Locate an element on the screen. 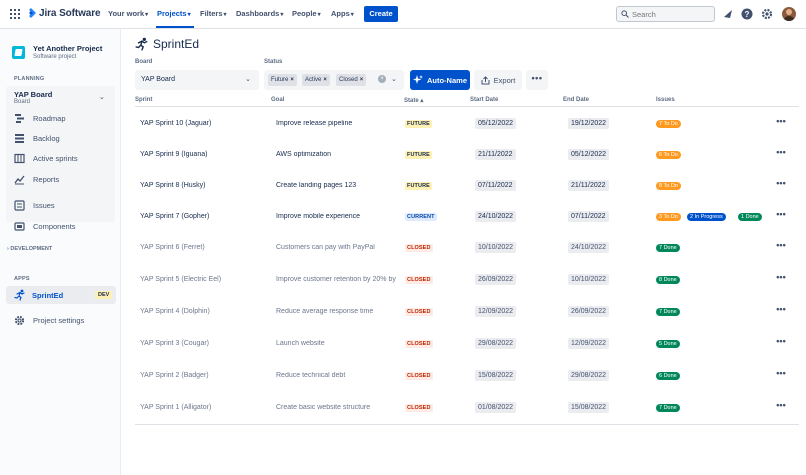 This screenshot has width=806, height=475. end-date: 21/11/2022 is located at coordinates (588, 185).